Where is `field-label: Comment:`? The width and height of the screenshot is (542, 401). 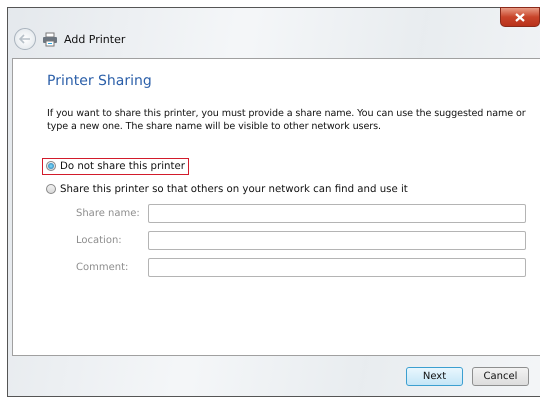
field-label: Comment: is located at coordinates (103, 267).